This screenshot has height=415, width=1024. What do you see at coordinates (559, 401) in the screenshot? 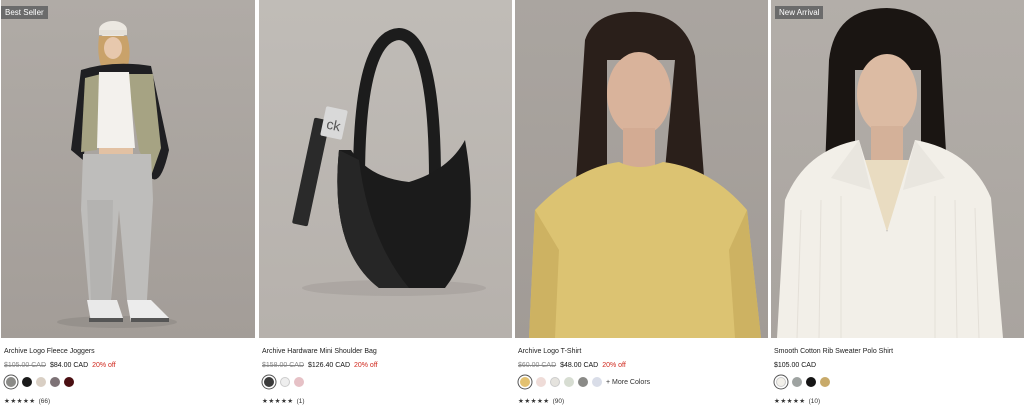
I see `review-count: (90)` at bounding box center [559, 401].